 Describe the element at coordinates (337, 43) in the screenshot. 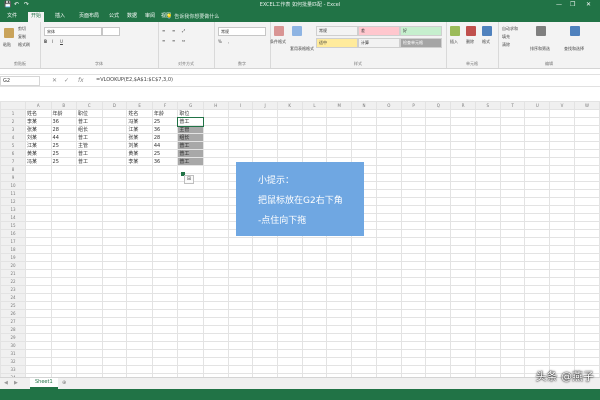

I see `style-neutral: 适中` at that location.